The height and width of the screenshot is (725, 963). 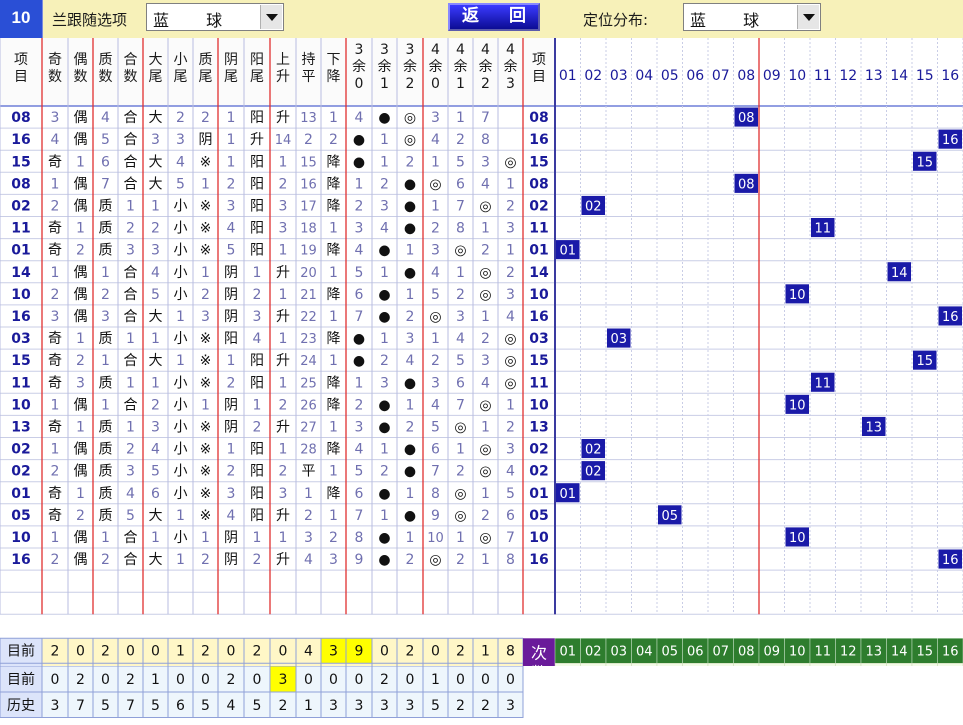 I want to click on row-item-label: 11, so click(x=538, y=229).